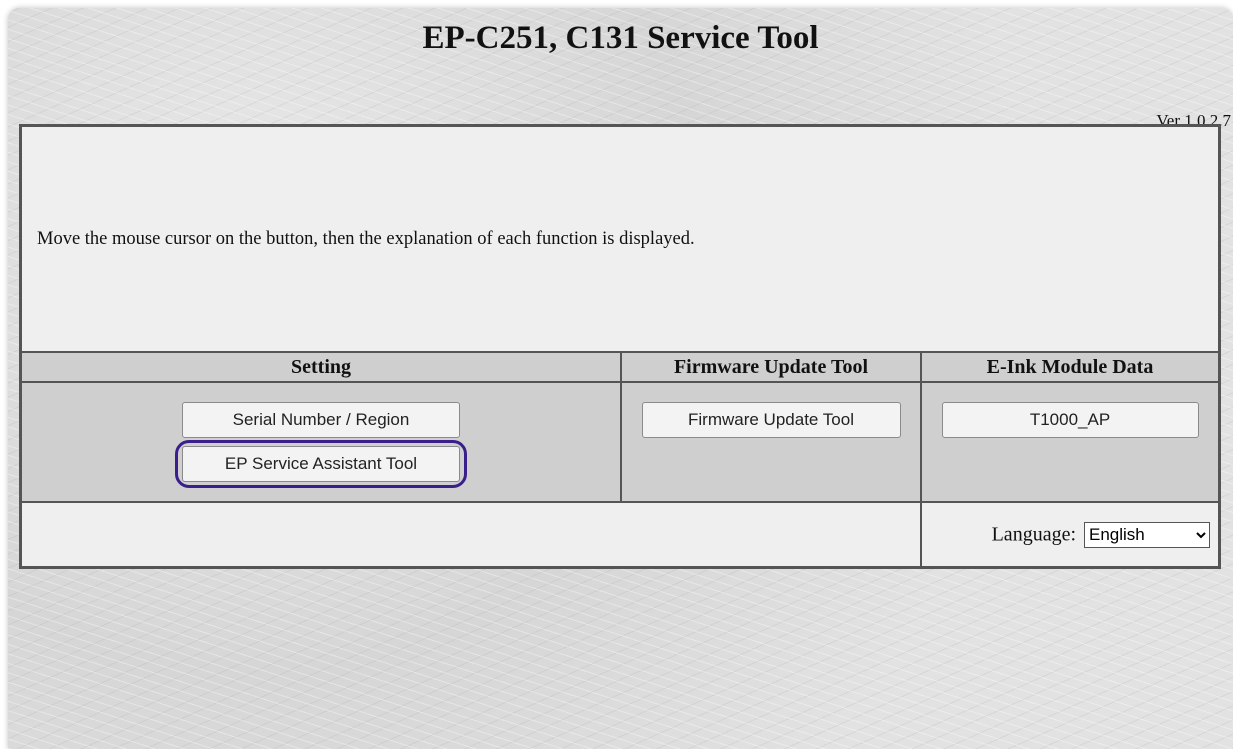  Describe the element at coordinates (321, 420) in the screenshot. I see `serial-number-region-button: Serial Number / Region` at that location.